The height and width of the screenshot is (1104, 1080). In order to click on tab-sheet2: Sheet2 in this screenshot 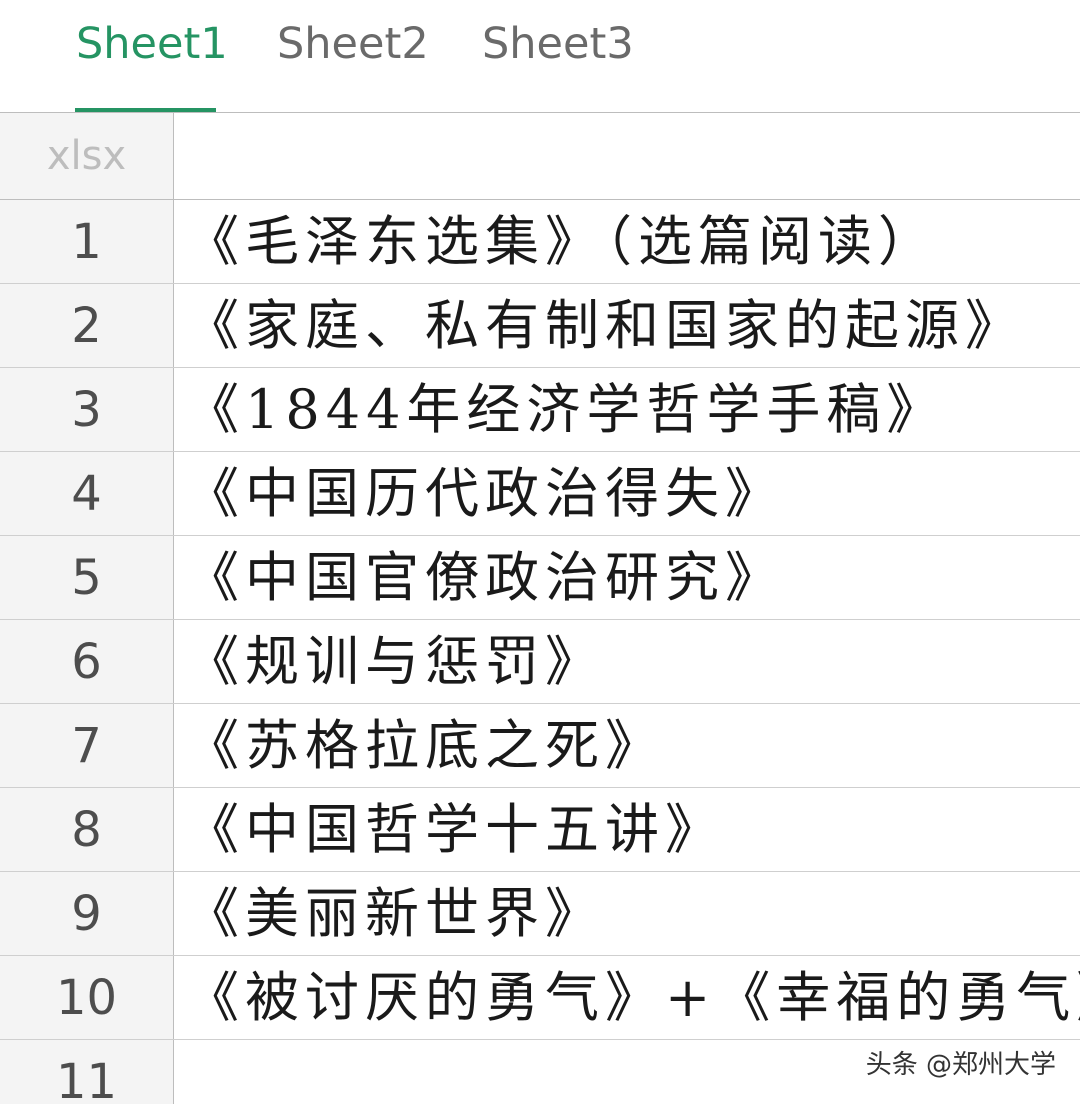, I will do `click(353, 44)`.